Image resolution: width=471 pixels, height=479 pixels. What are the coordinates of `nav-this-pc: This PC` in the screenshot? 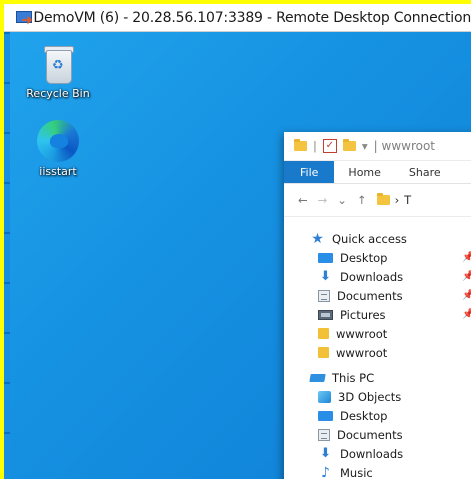 It's located at (377, 377).